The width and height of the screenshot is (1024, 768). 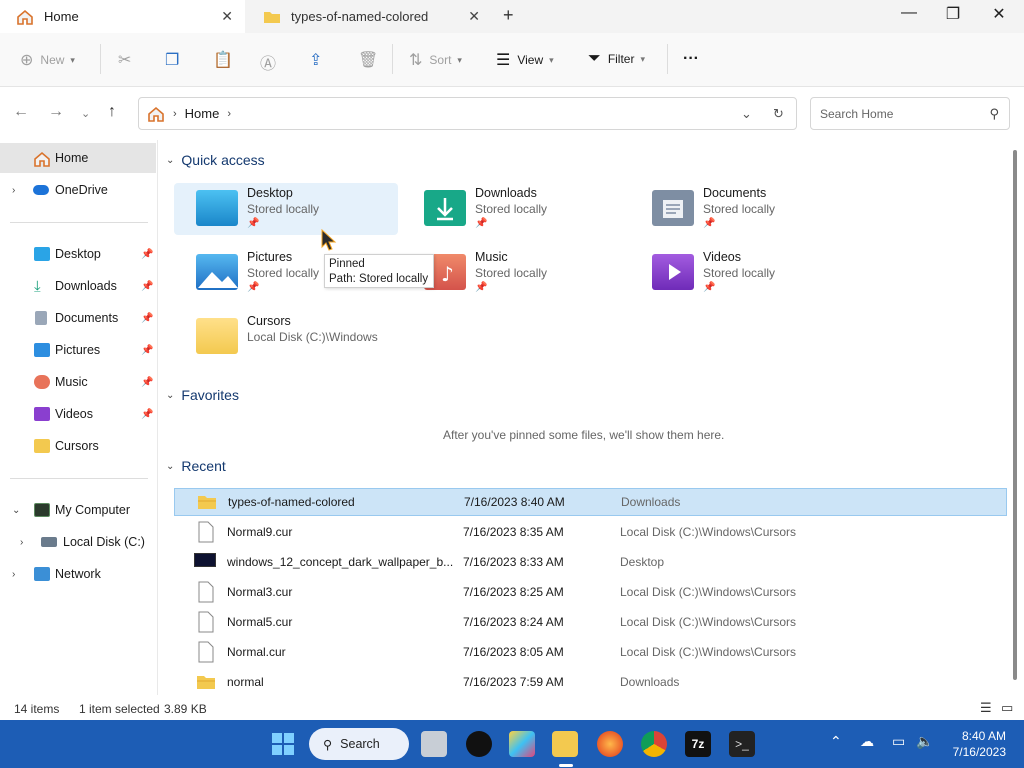 What do you see at coordinates (202, 395) in the screenshot?
I see `favorites-header: ⌄ Favorites` at bounding box center [202, 395].